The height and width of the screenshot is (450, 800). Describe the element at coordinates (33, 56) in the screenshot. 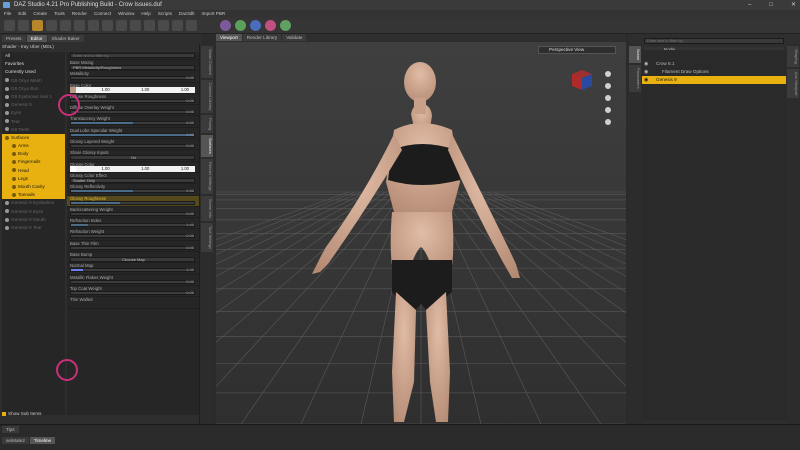

I see `tree-all: All` at that location.